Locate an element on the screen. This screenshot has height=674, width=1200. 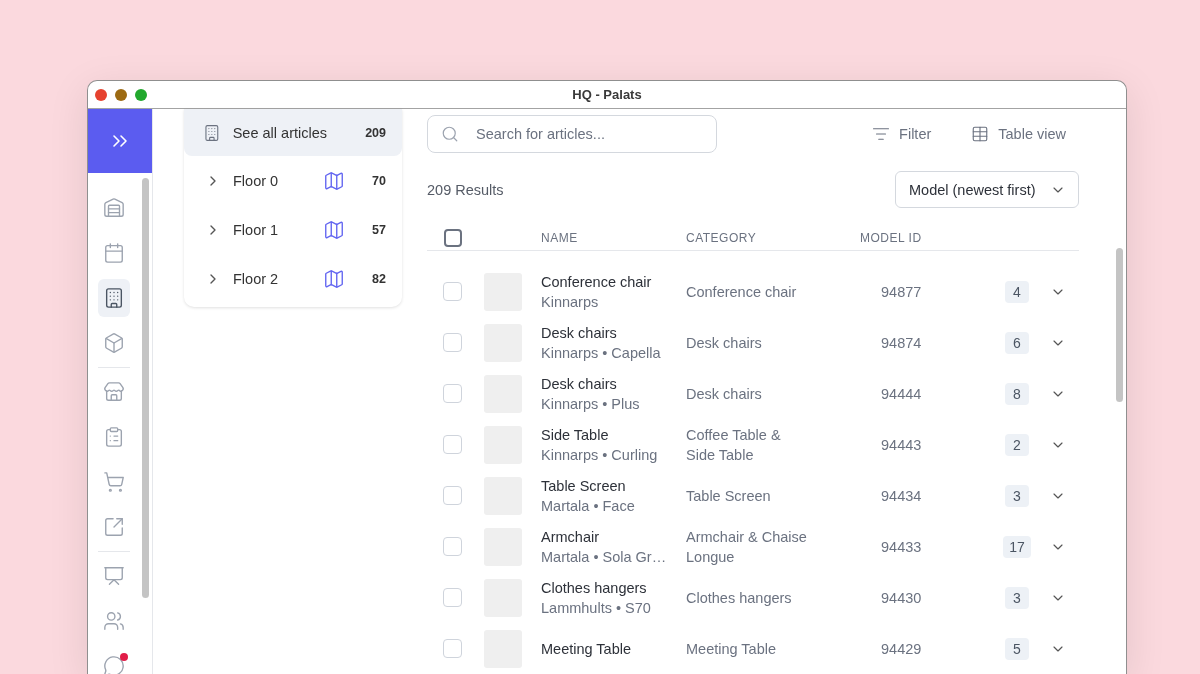
column-header: MODEL ID is located at coordinates (891, 238).